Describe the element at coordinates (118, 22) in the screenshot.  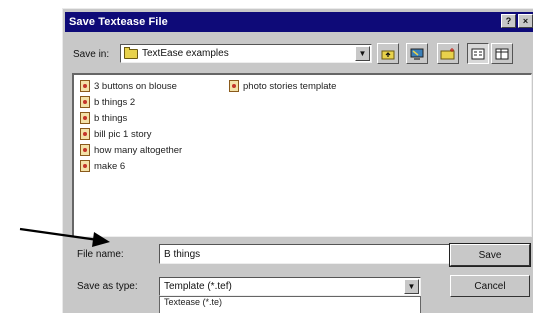
I see `dialog-title: Save Textease File` at that location.